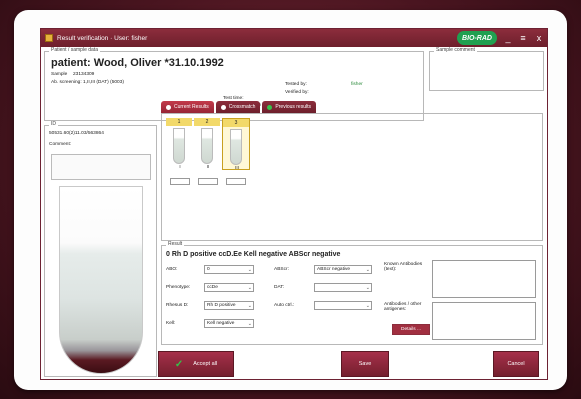  I want to click on save-button: Save, so click(365, 364).